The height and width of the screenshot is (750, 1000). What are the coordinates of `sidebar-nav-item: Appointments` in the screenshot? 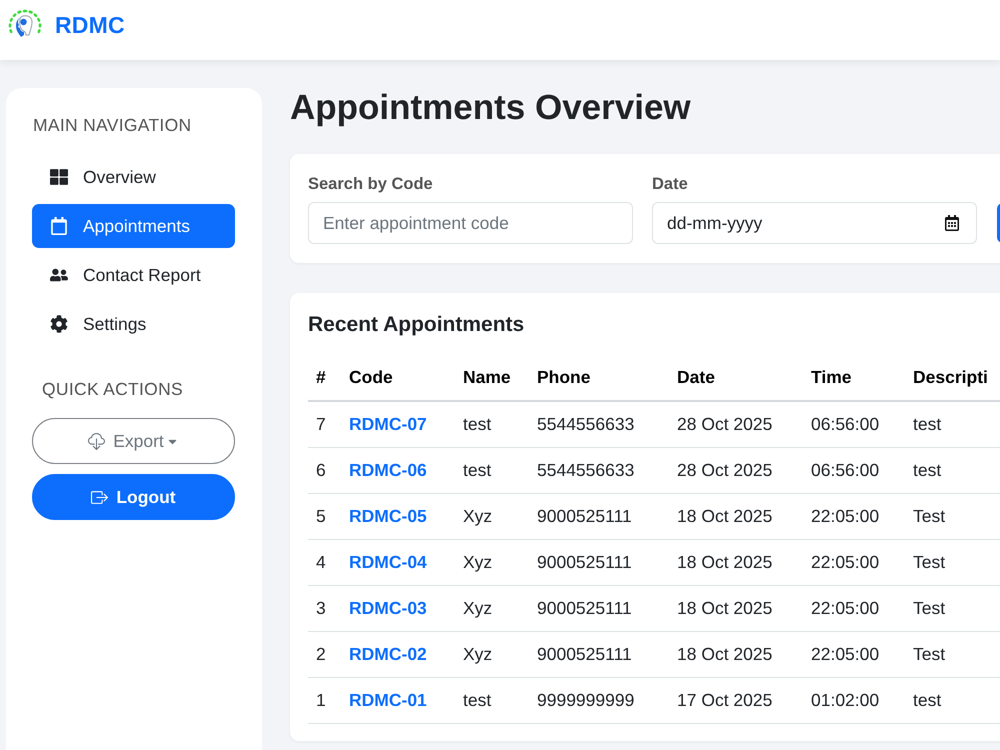 It's located at (133, 226).